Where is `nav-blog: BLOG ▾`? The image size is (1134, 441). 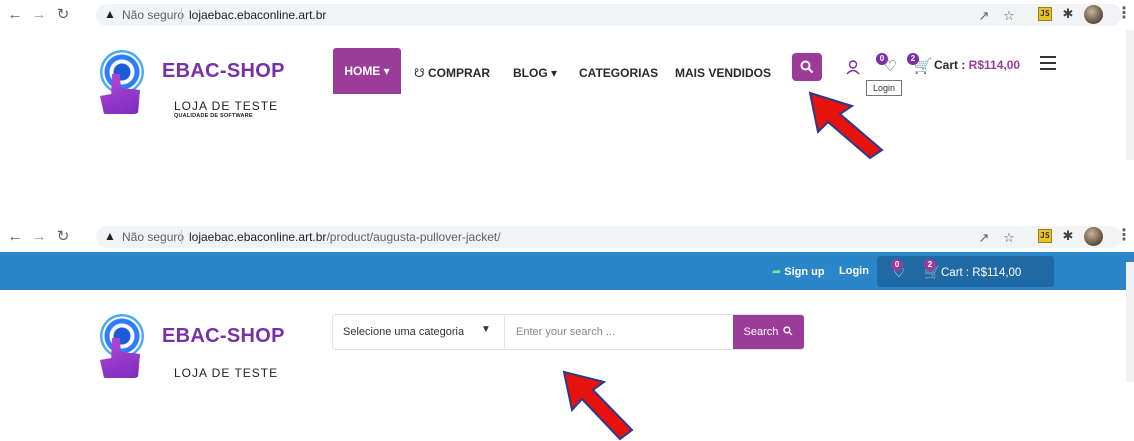 nav-blog: BLOG ▾ is located at coordinates (535, 73).